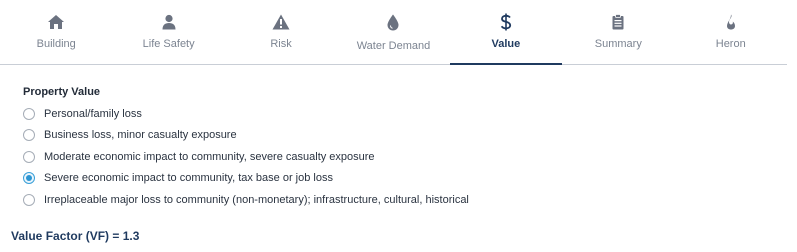 This screenshot has height=252, width=797. Describe the element at coordinates (730, 44) in the screenshot. I see `tab-label: Heron` at that location.